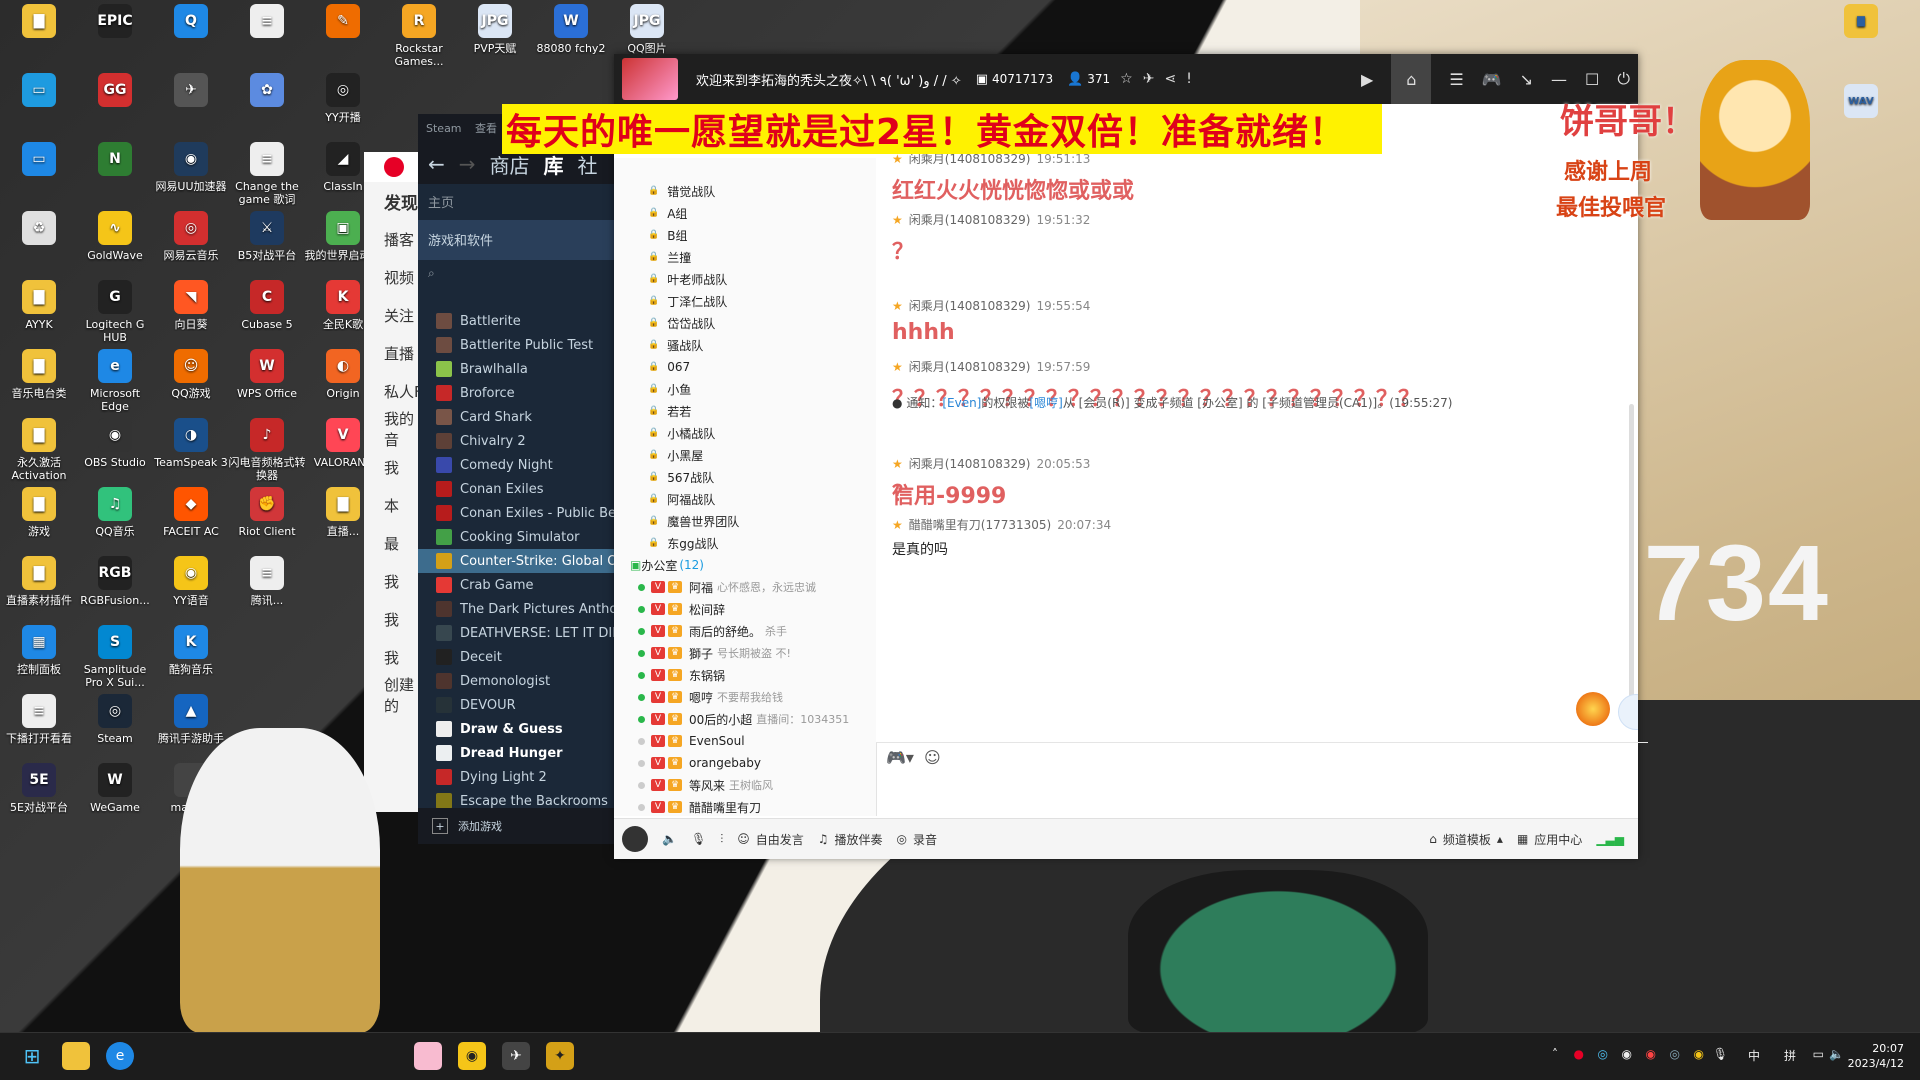 This screenshot has width=1920, height=1080. I want to click on desktop-icon: ◎ Steam, so click(115, 734).